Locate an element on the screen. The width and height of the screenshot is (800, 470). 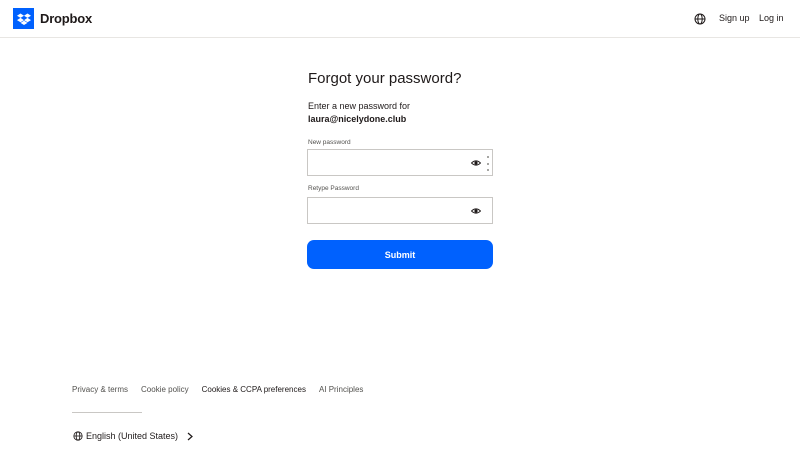
new-password-field is located at coordinates (400, 162).